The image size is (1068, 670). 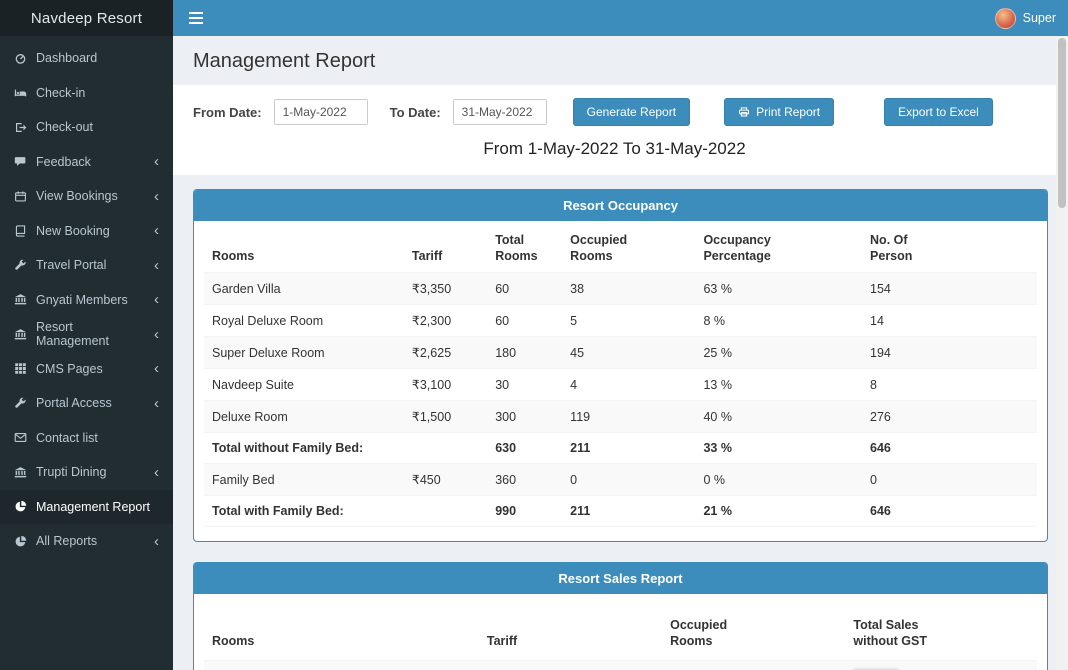 What do you see at coordinates (67, 58) in the screenshot?
I see `sidebar-item-label: Dashboard` at bounding box center [67, 58].